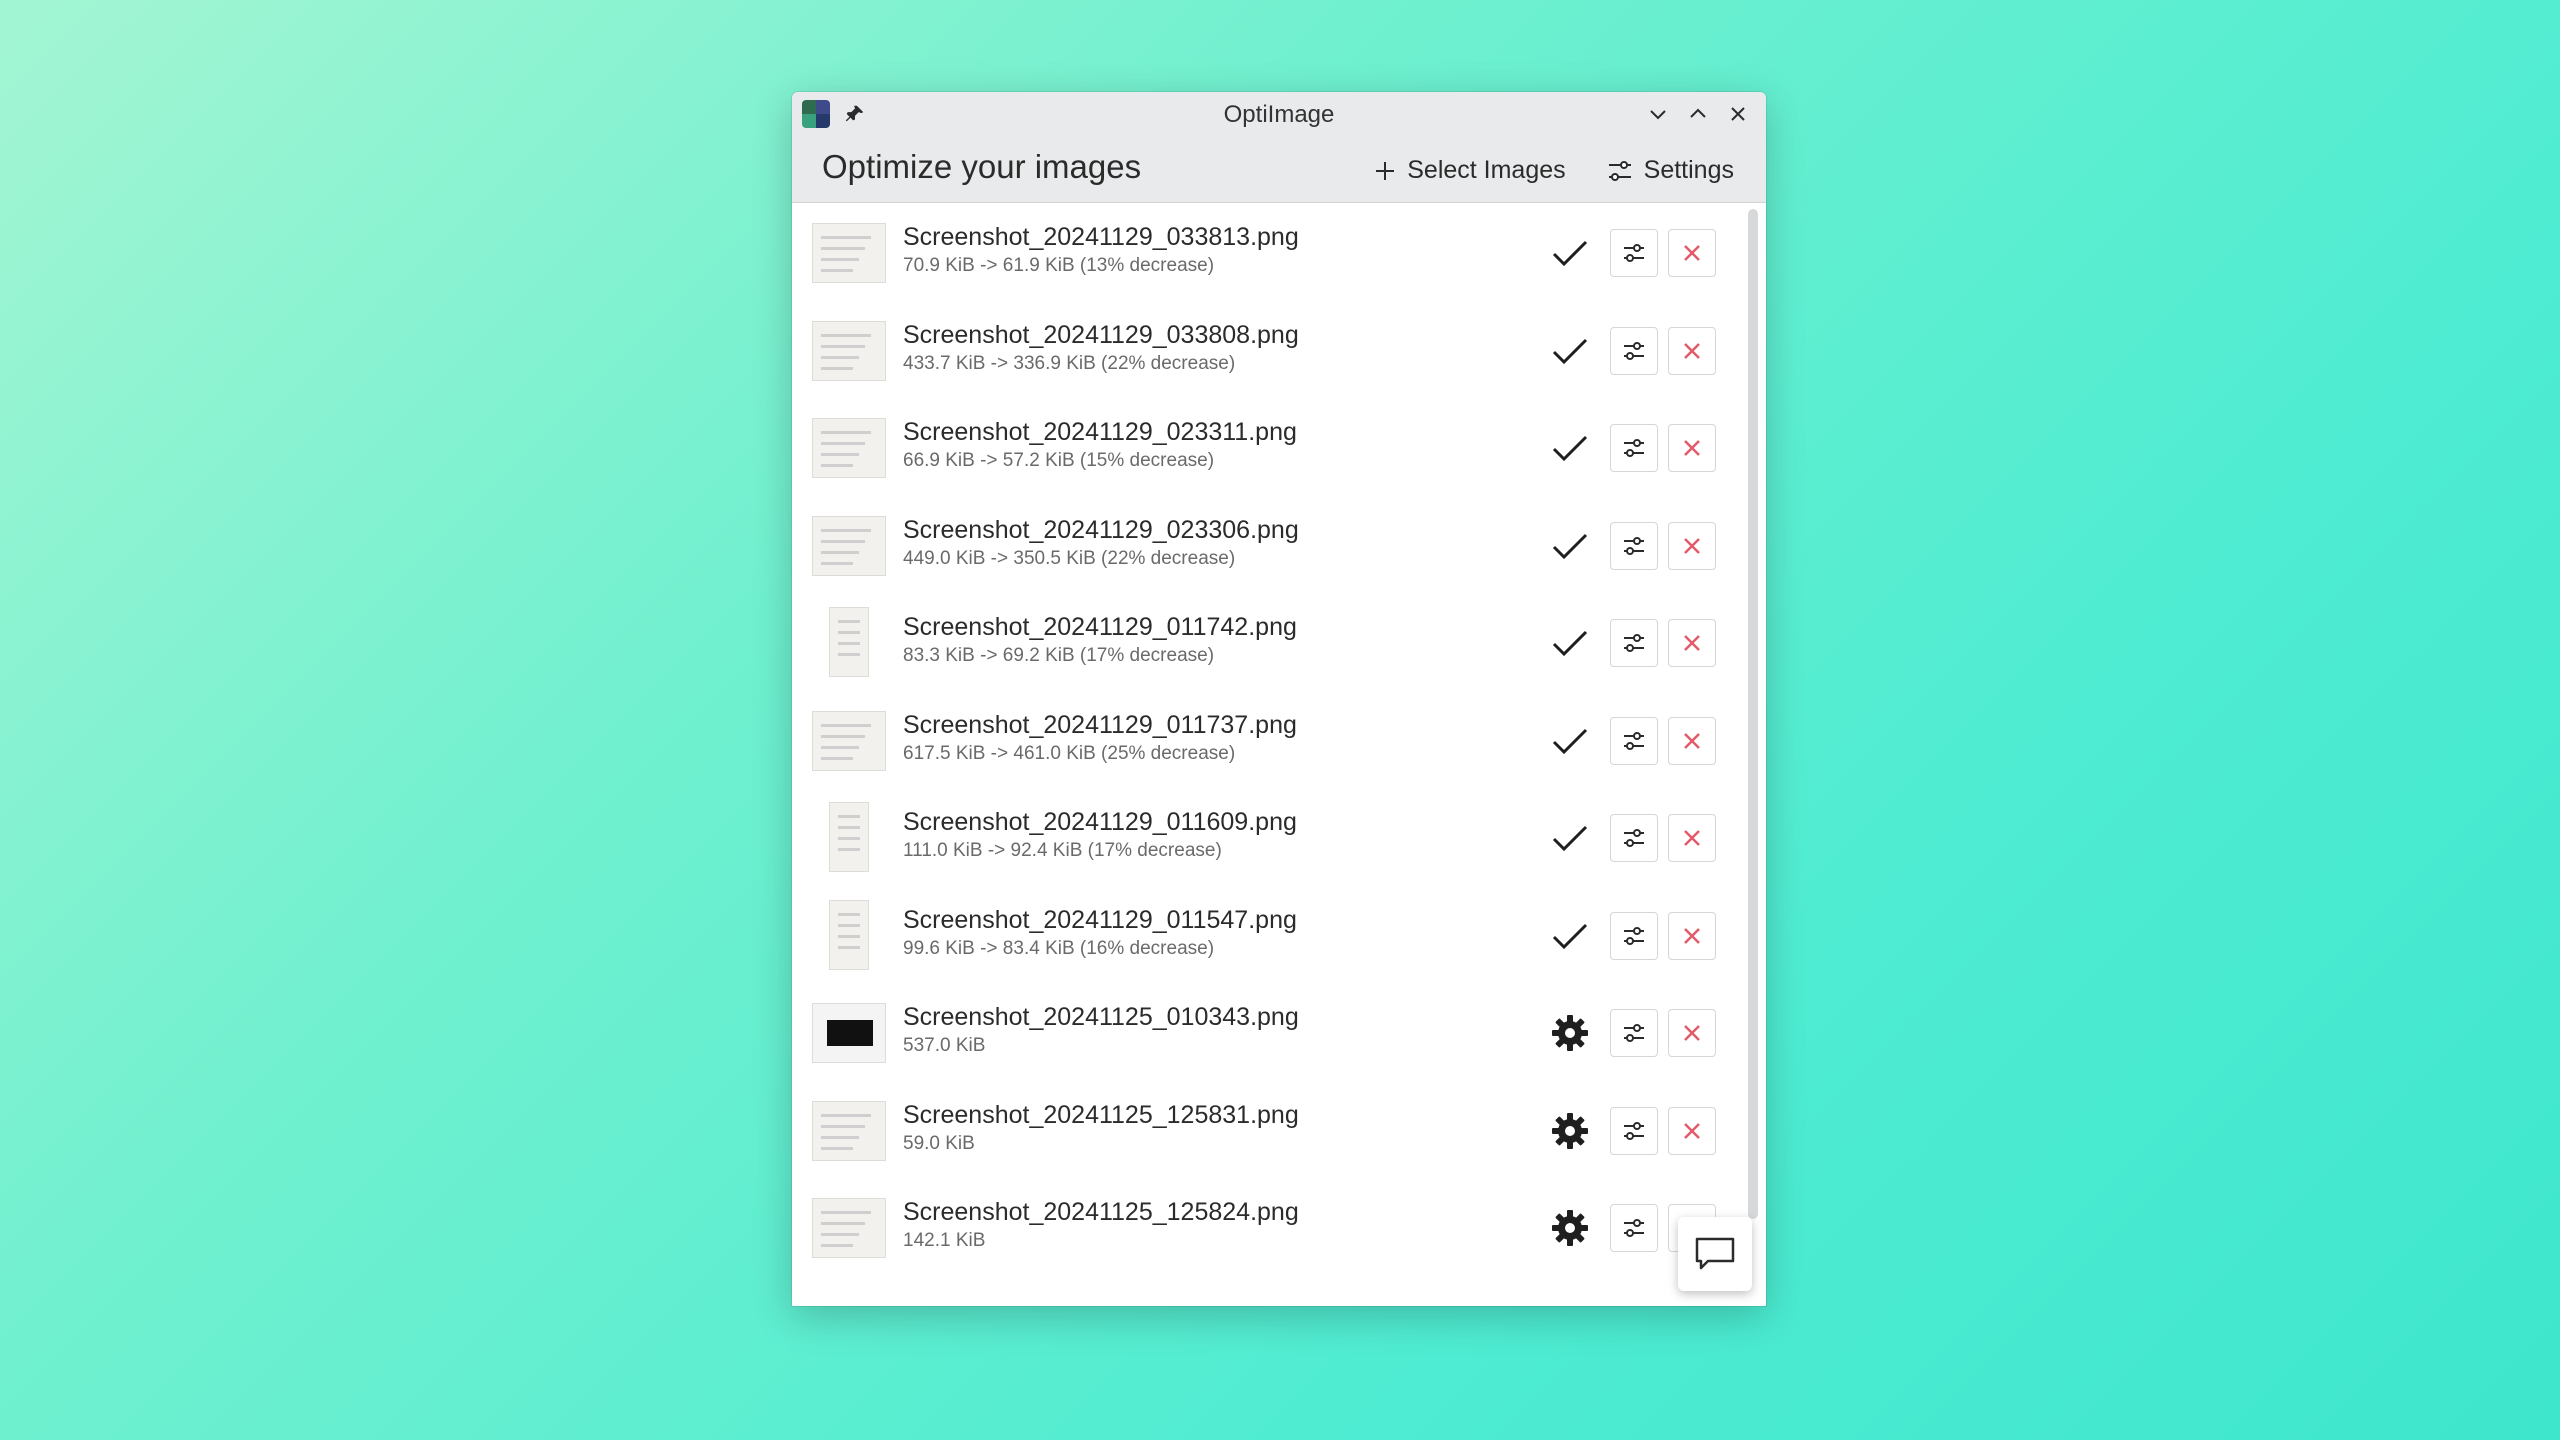 The image size is (2560, 1440). Describe the element at coordinates (1101, 1017) in the screenshot. I see `file-name: Screenshot_20241125_010343.png` at that location.